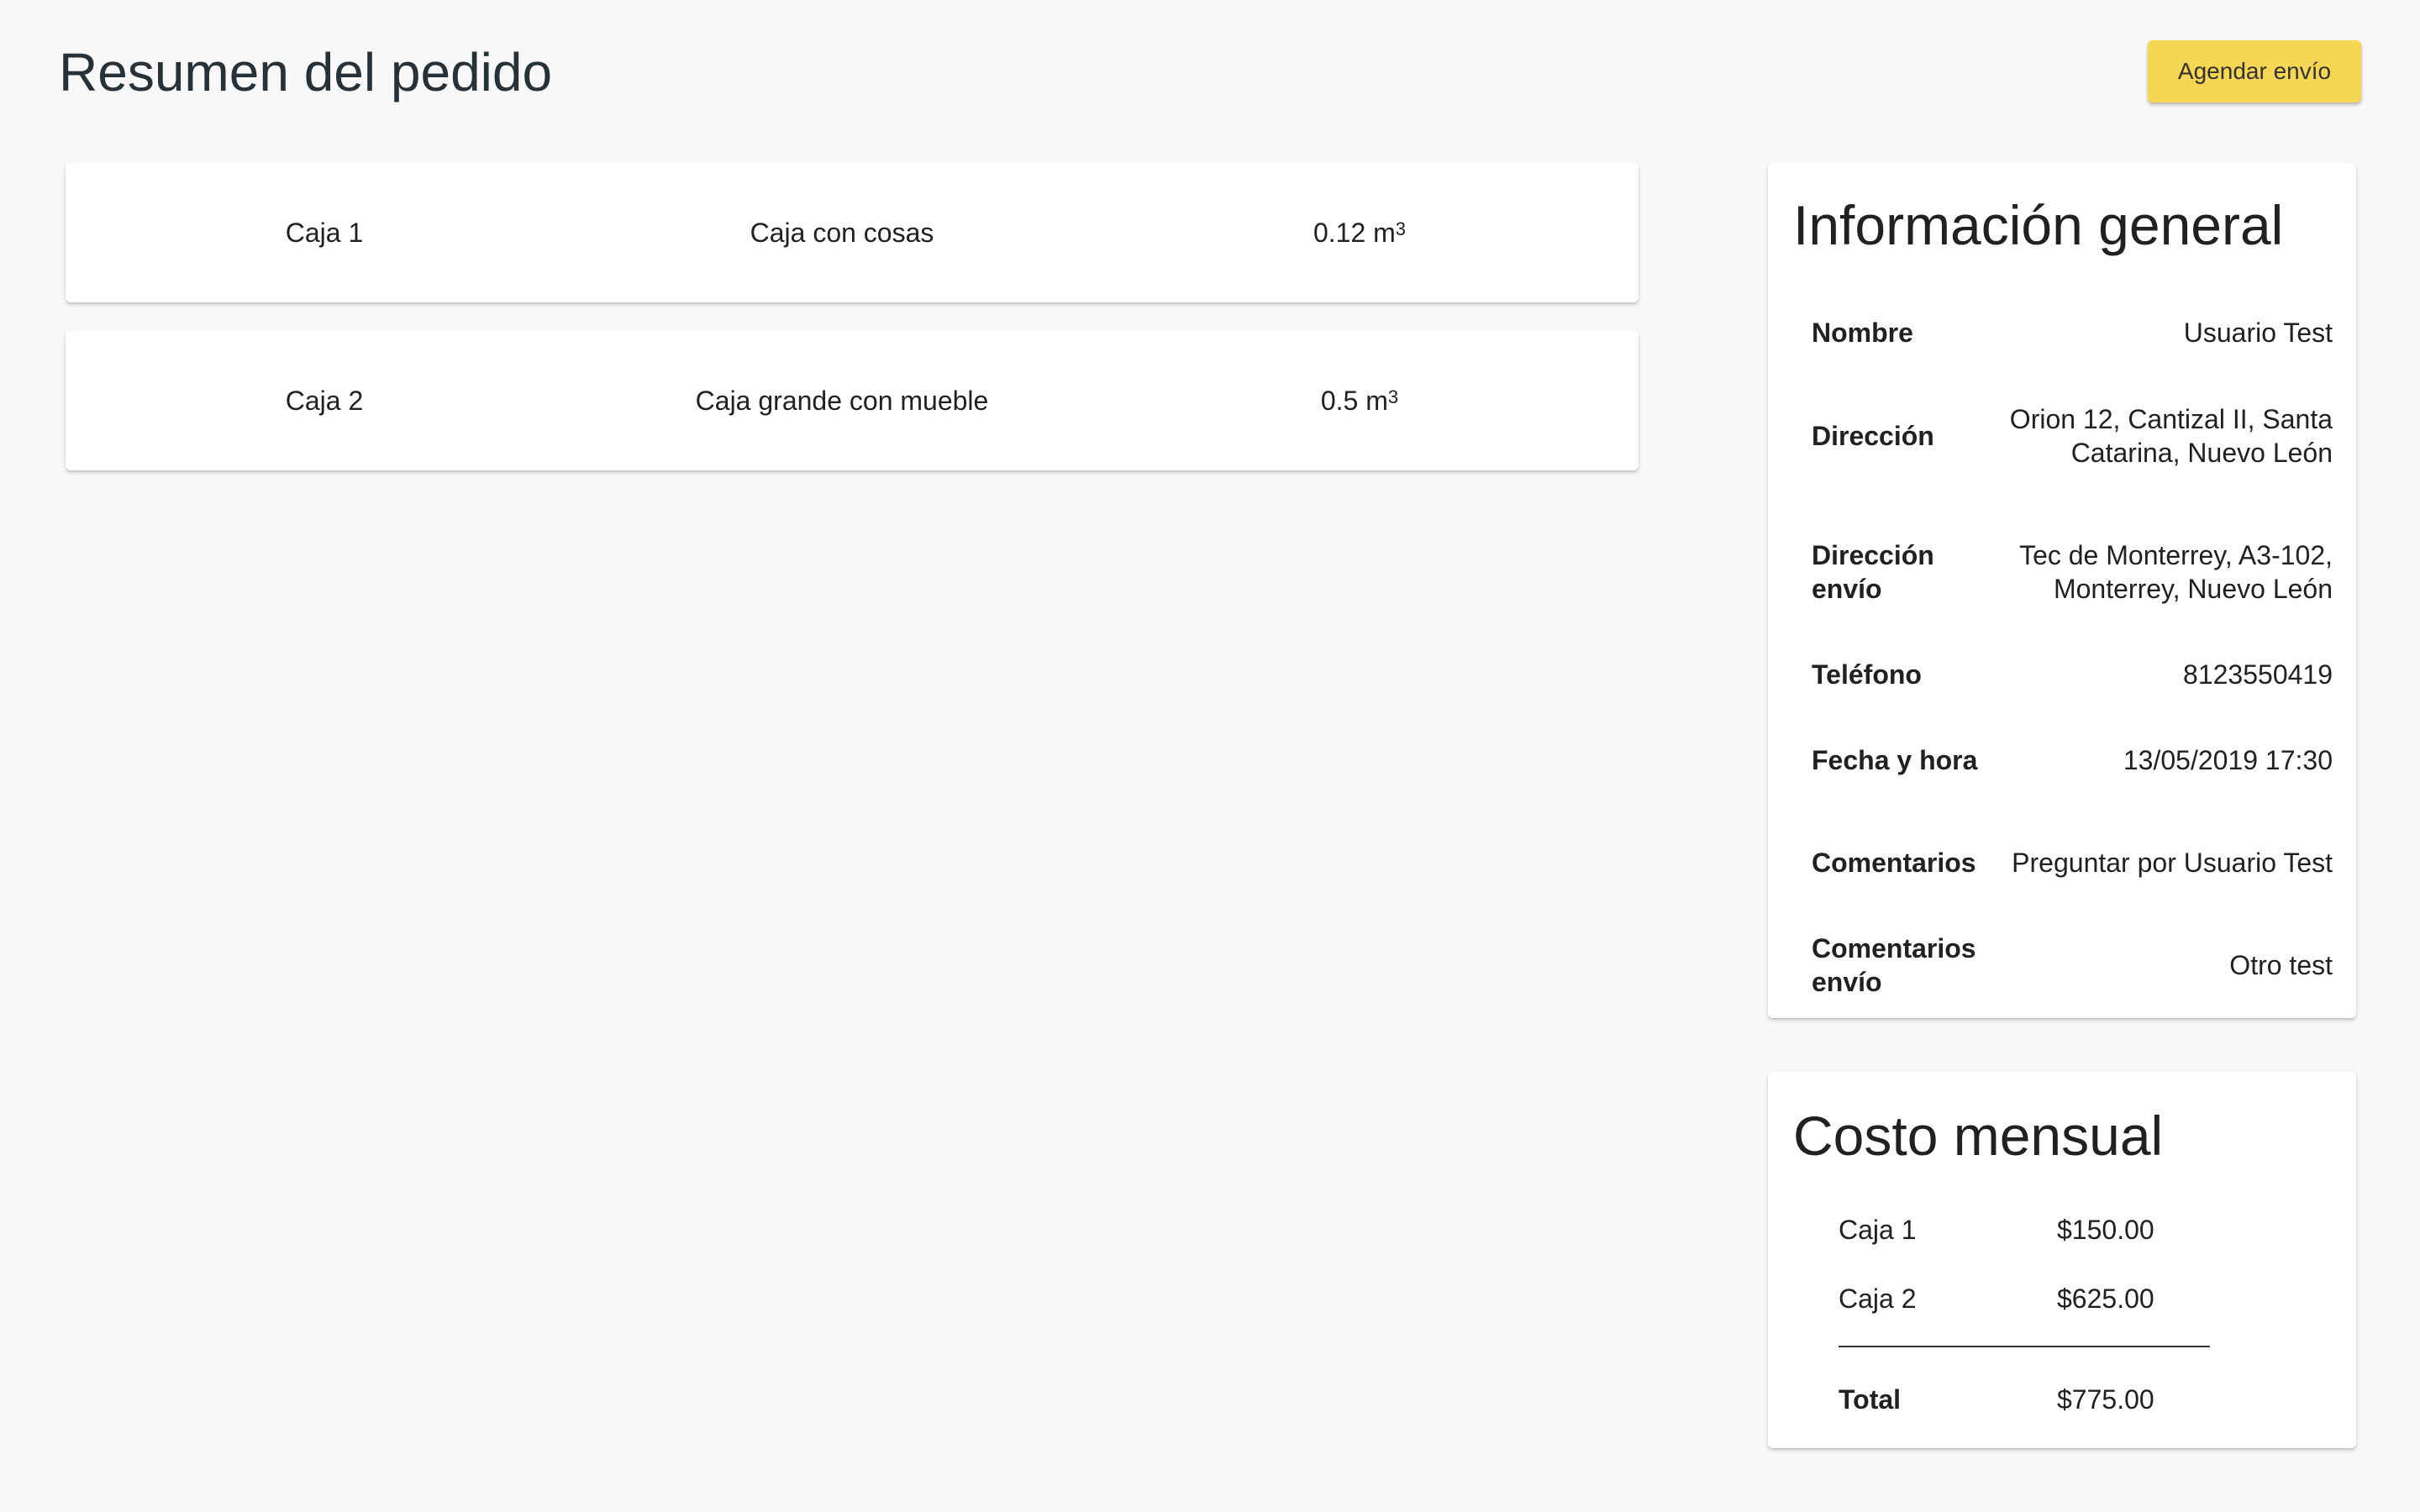  I want to click on info-label: Comentarios envío, so click(1894, 965).